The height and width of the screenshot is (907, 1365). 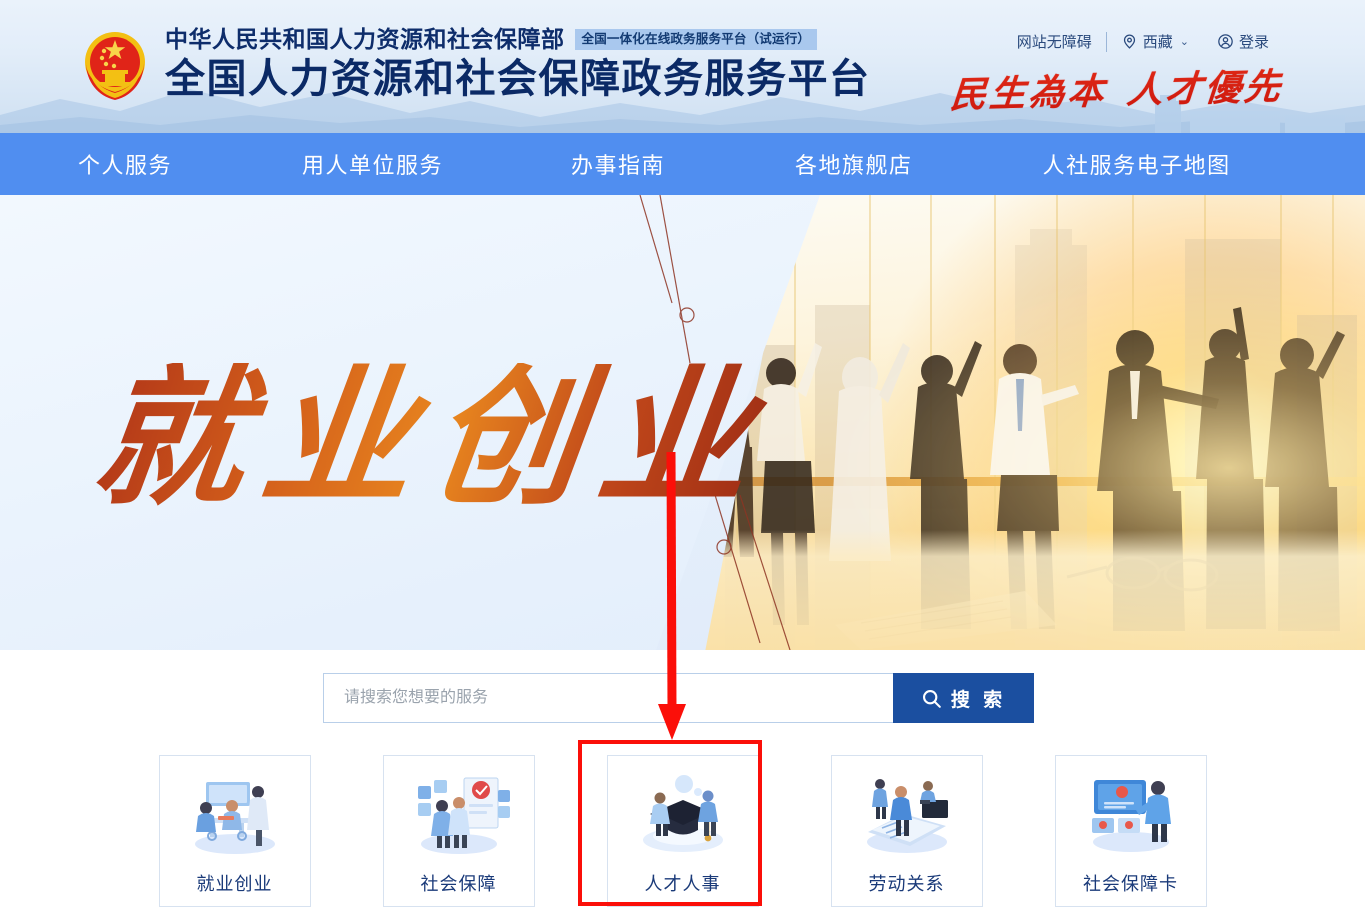 What do you see at coordinates (696, 39) in the screenshot?
I see `platform-badge: 全国一体化在线政务服务平台（试运行）` at bounding box center [696, 39].